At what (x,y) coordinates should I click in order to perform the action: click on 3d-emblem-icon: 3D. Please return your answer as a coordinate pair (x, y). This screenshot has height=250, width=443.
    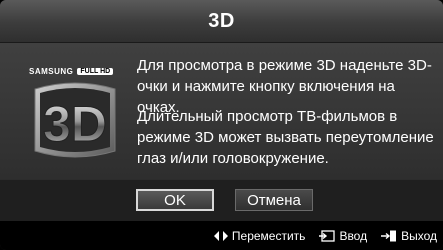
    Looking at the image, I should click on (75, 120).